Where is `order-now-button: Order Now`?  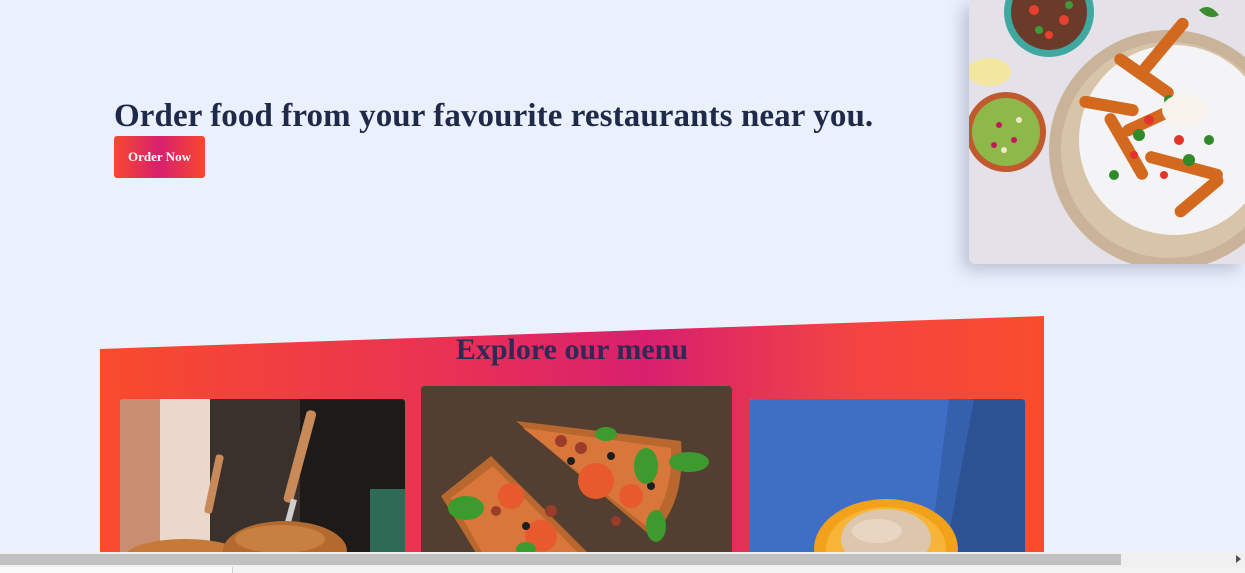 order-now-button: Order Now is located at coordinates (159, 157).